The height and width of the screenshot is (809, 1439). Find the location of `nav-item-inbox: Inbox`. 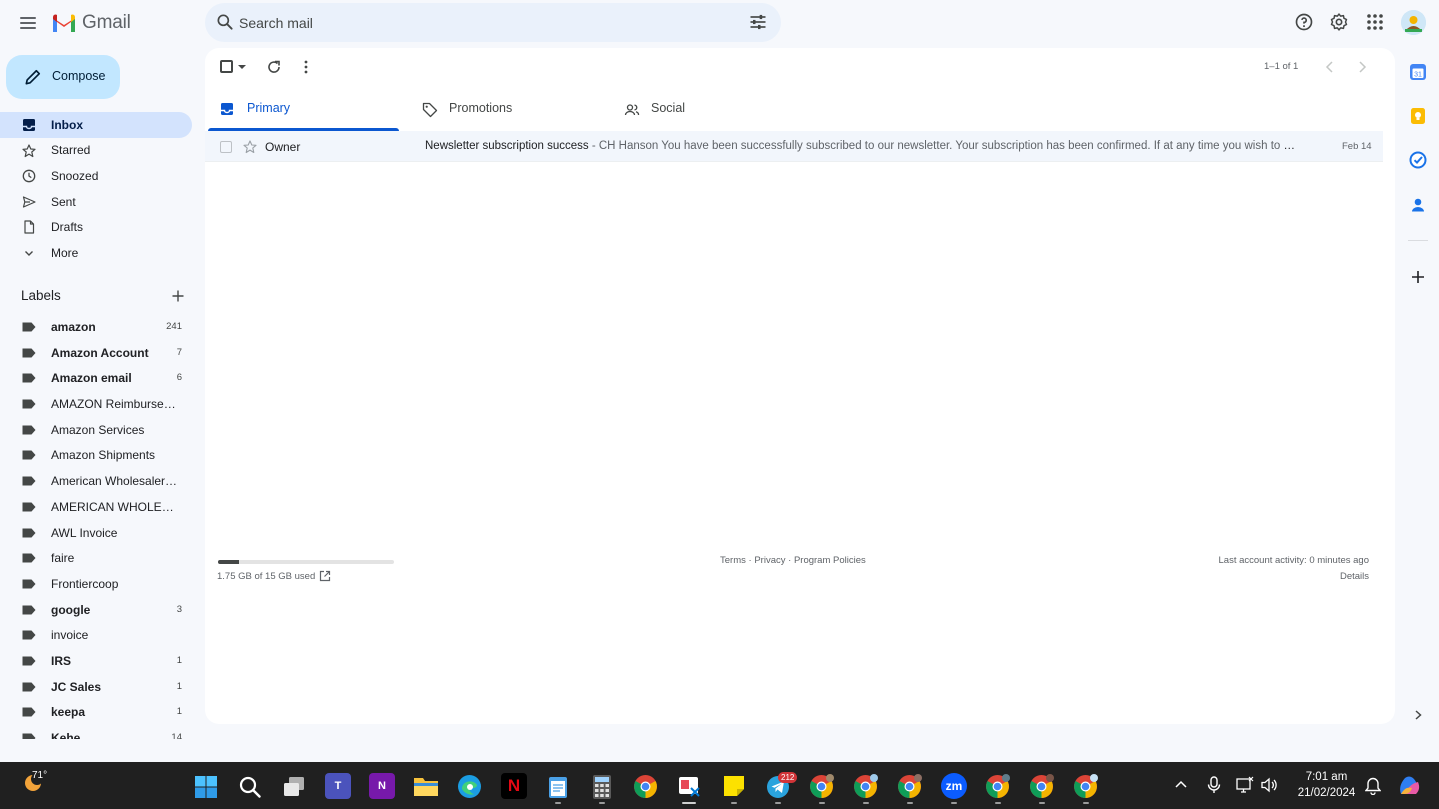

nav-item-inbox: Inbox is located at coordinates (96, 125).